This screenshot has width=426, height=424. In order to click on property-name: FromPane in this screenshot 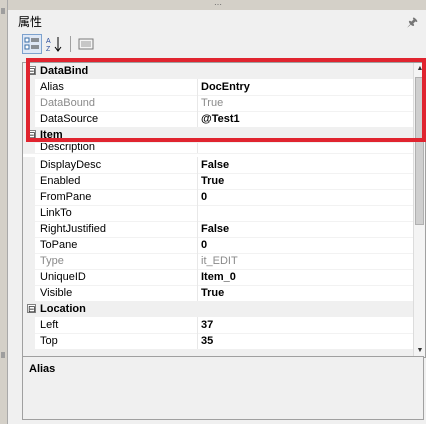, I will do `click(66, 197)`.